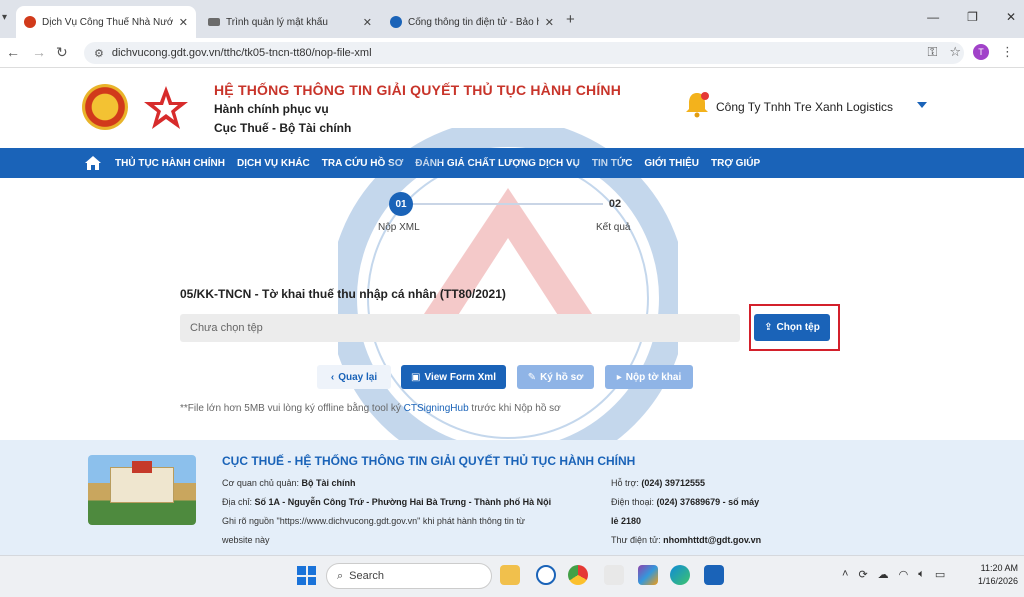 This screenshot has height=597, width=1024. I want to click on search-placeholder: Search, so click(367, 576).